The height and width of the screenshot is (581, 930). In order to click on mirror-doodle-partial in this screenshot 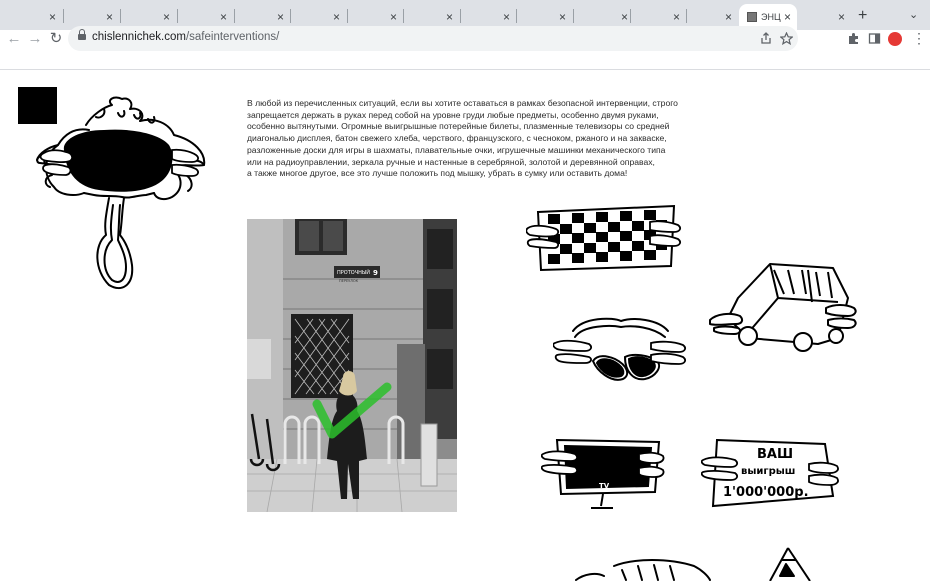, I will do `click(790, 564)`.